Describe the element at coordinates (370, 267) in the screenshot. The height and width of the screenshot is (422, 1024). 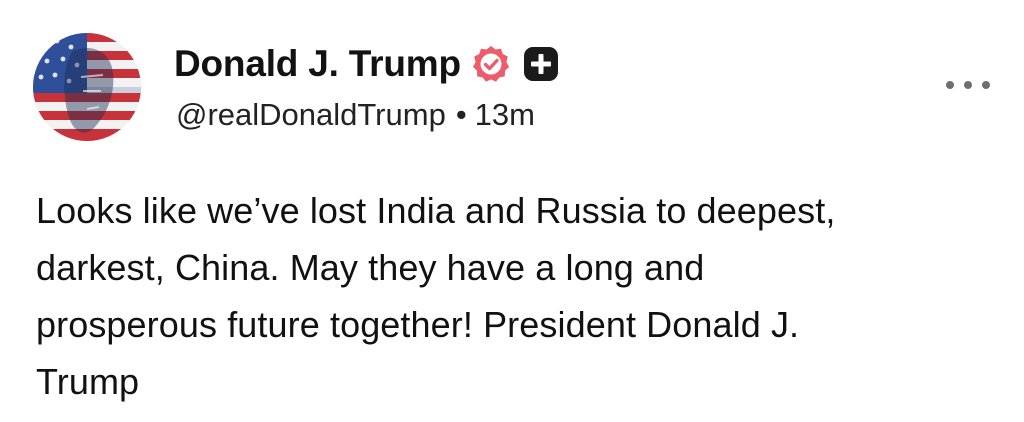
I see `post-text-line: darkest, China. May they have a long and` at that location.